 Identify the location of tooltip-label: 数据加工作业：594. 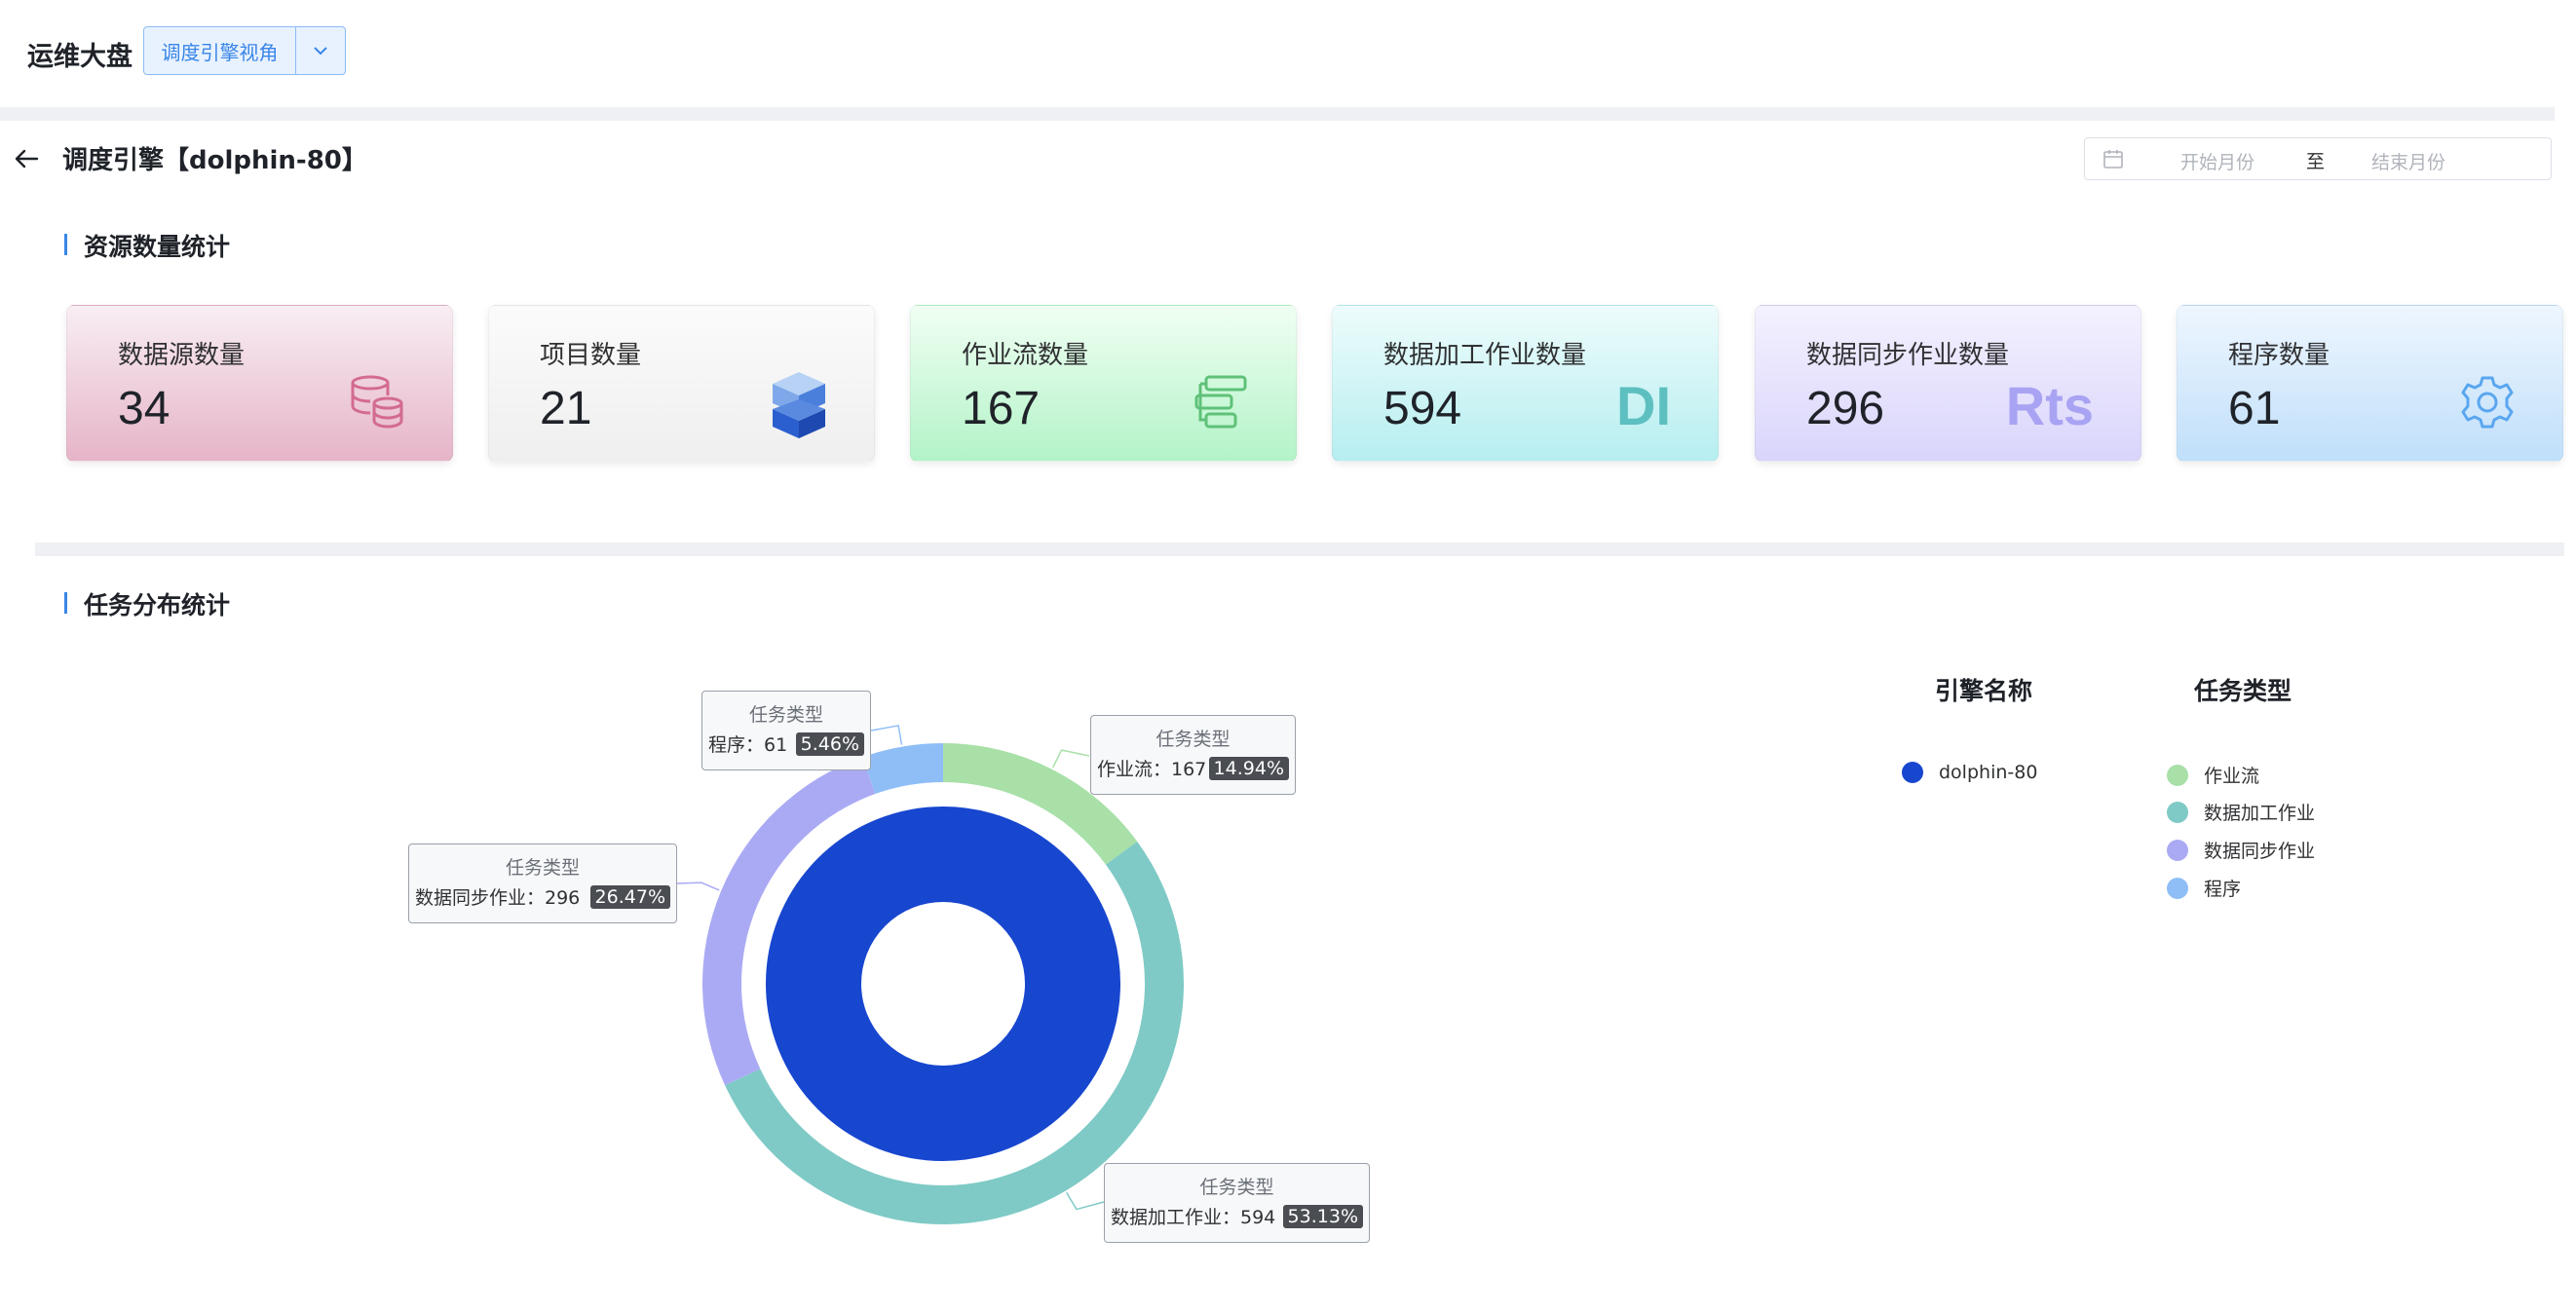
(1193, 1217).